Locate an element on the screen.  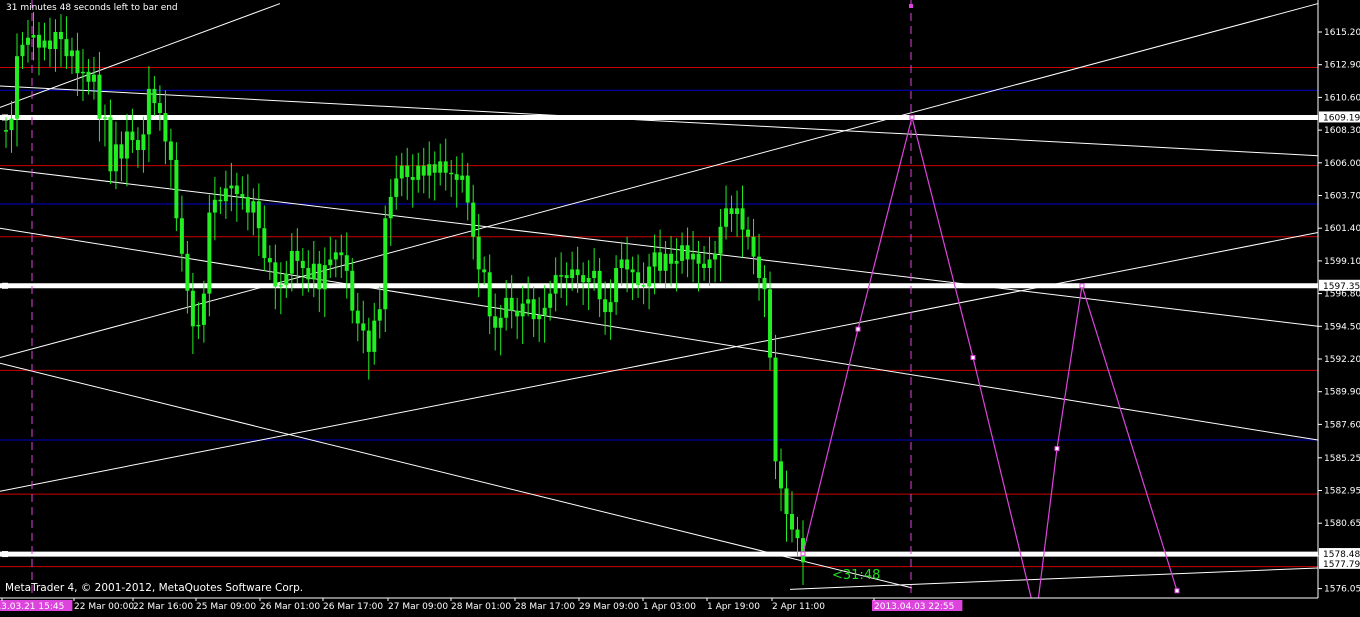
price-tick-label: 1576.05 is located at coordinates (1342, 590).